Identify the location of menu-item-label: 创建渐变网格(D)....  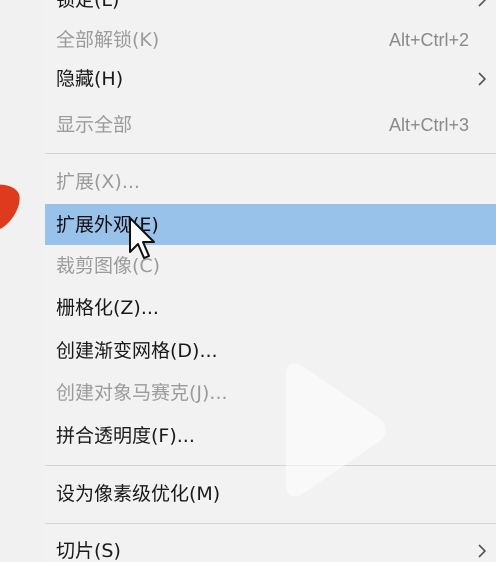
(137, 351).